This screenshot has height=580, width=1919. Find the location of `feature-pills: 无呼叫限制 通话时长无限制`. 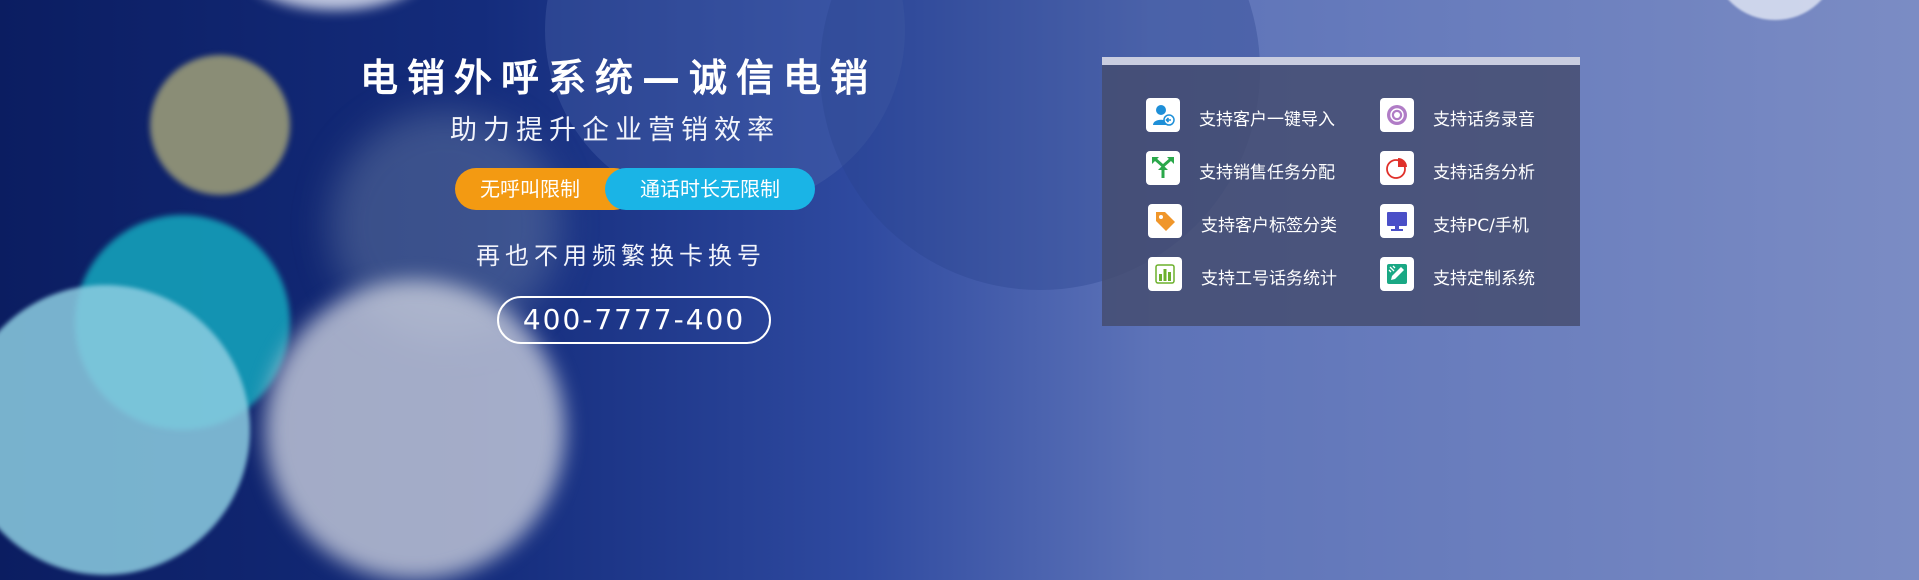

feature-pills: 无呼叫限制 通话时长无限制 is located at coordinates (635, 189).